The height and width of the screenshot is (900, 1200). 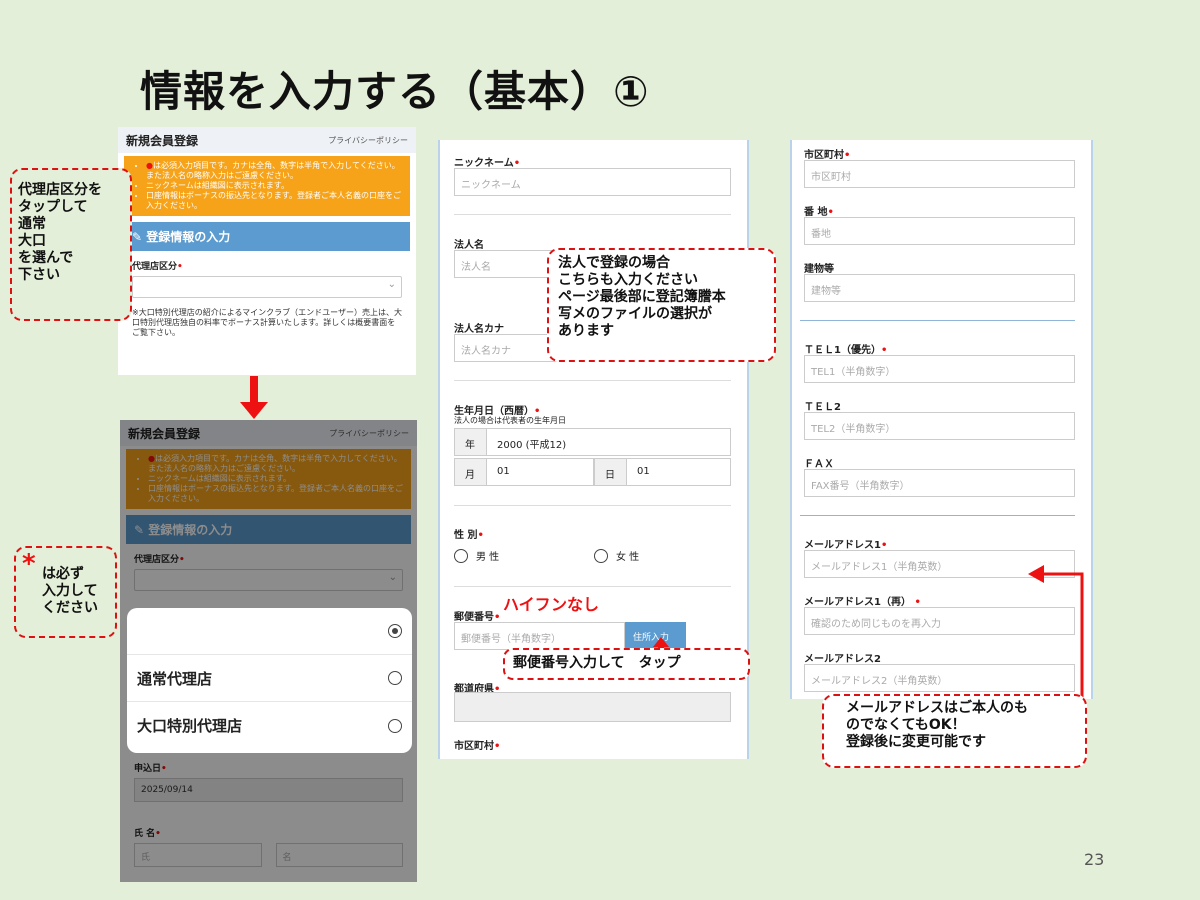 I want to click on zip-callout-text: 郵便番号入力して タップ, so click(x=597, y=663).